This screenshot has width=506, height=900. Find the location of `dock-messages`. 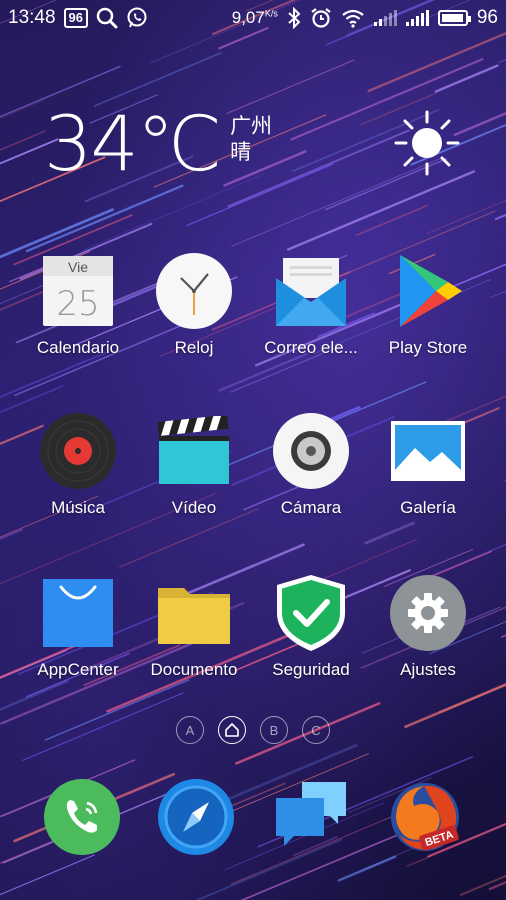

dock-messages is located at coordinates (311, 817).